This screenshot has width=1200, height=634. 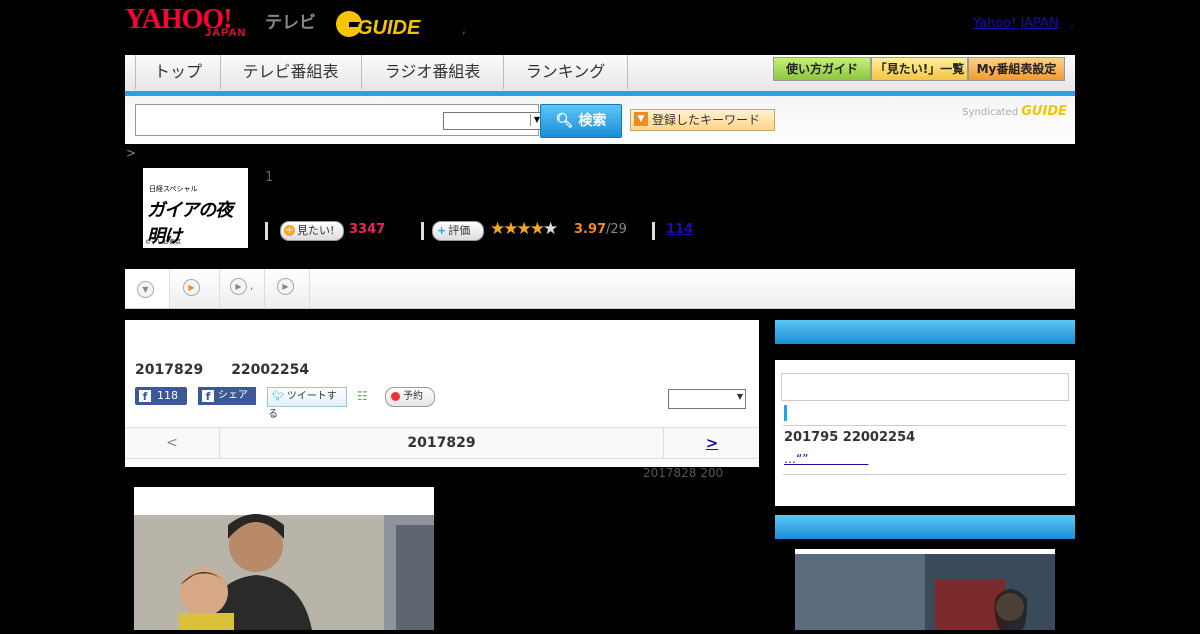 I want to click on nav-tab-top: トップ, so click(x=178, y=72).